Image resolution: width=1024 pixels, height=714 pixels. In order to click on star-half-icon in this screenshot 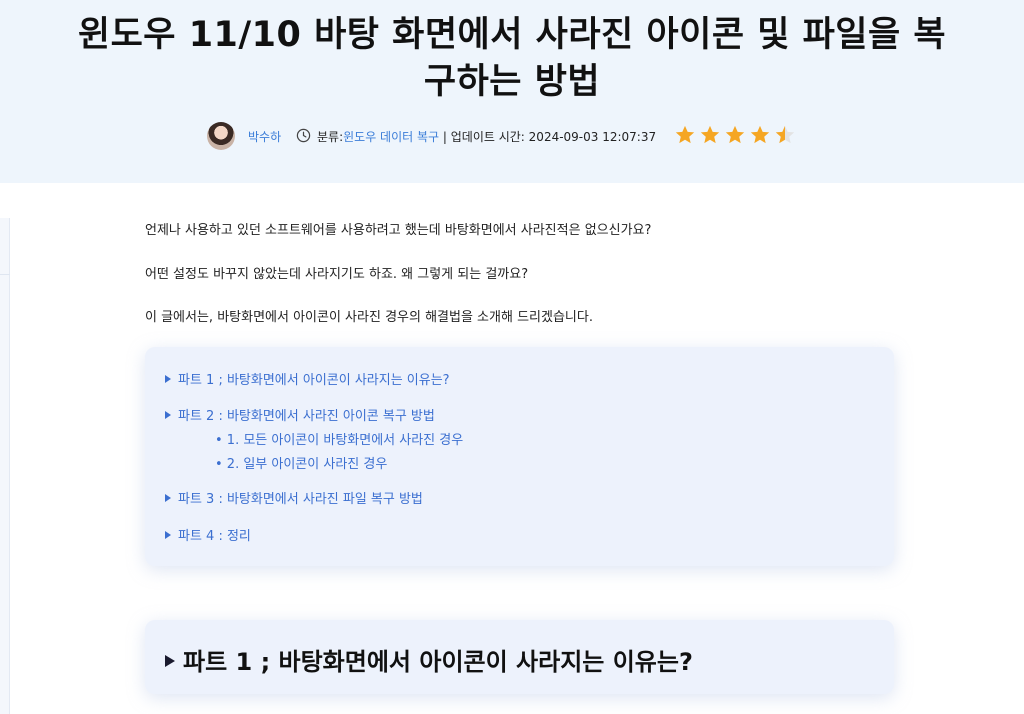, I will do `click(785, 134)`.